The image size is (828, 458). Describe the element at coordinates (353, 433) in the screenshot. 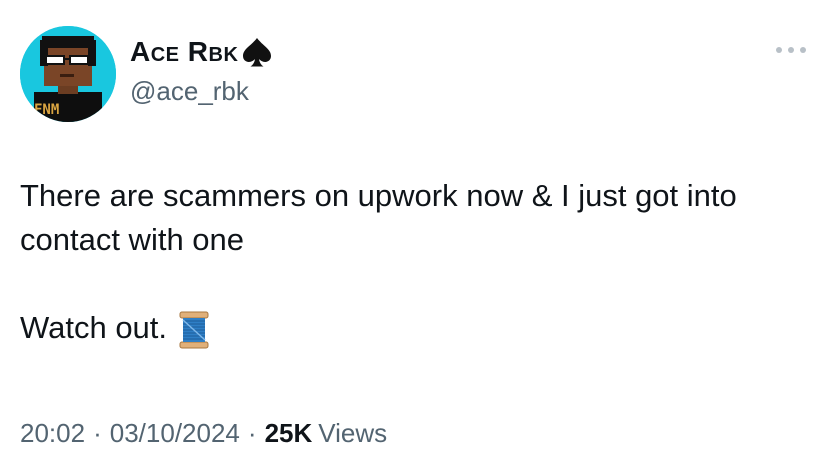

I see `views-label: Views` at that location.